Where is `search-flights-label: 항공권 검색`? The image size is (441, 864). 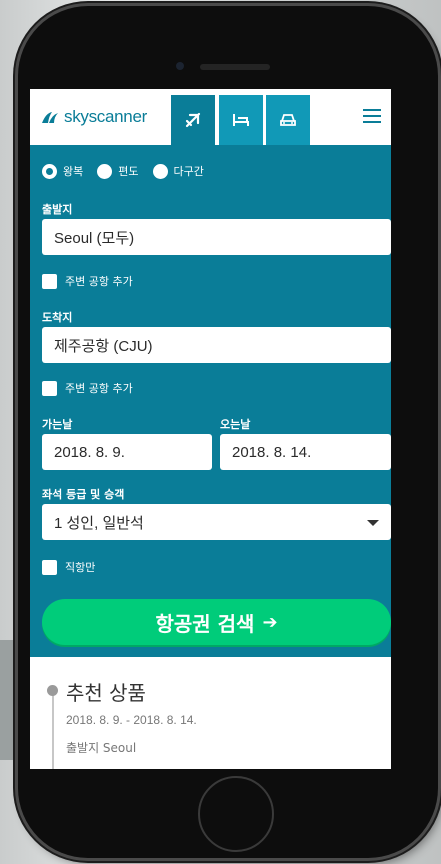
search-flights-label: 항공권 검색 is located at coordinates (205, 623).